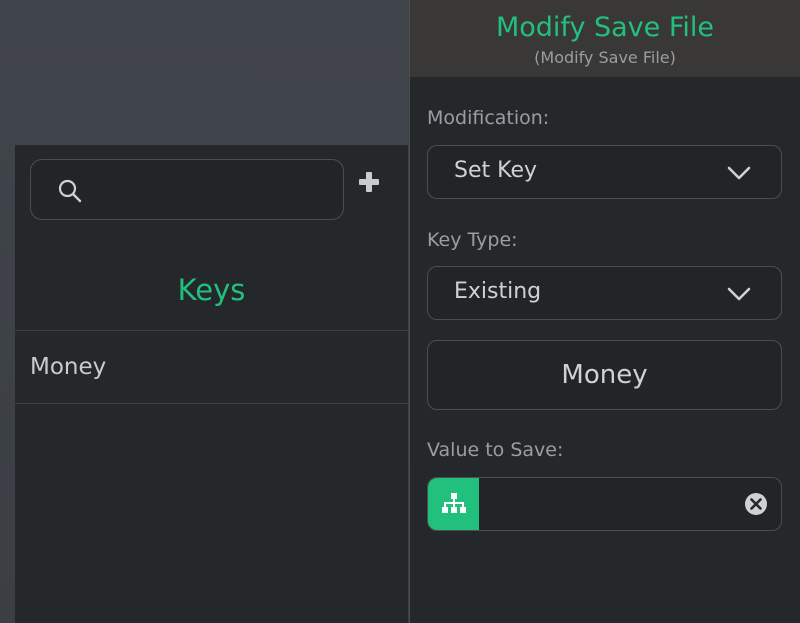 This screenshot has height=623, width=800. I want to click on hierarchy-icon, so click(454, 503).